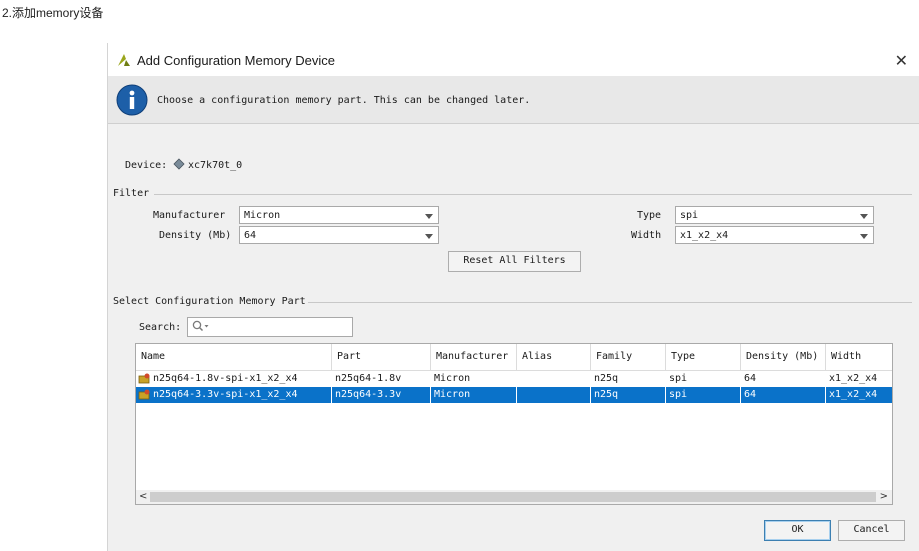  I want to click on width-select: x1_x2_x4, so click(774, 235).